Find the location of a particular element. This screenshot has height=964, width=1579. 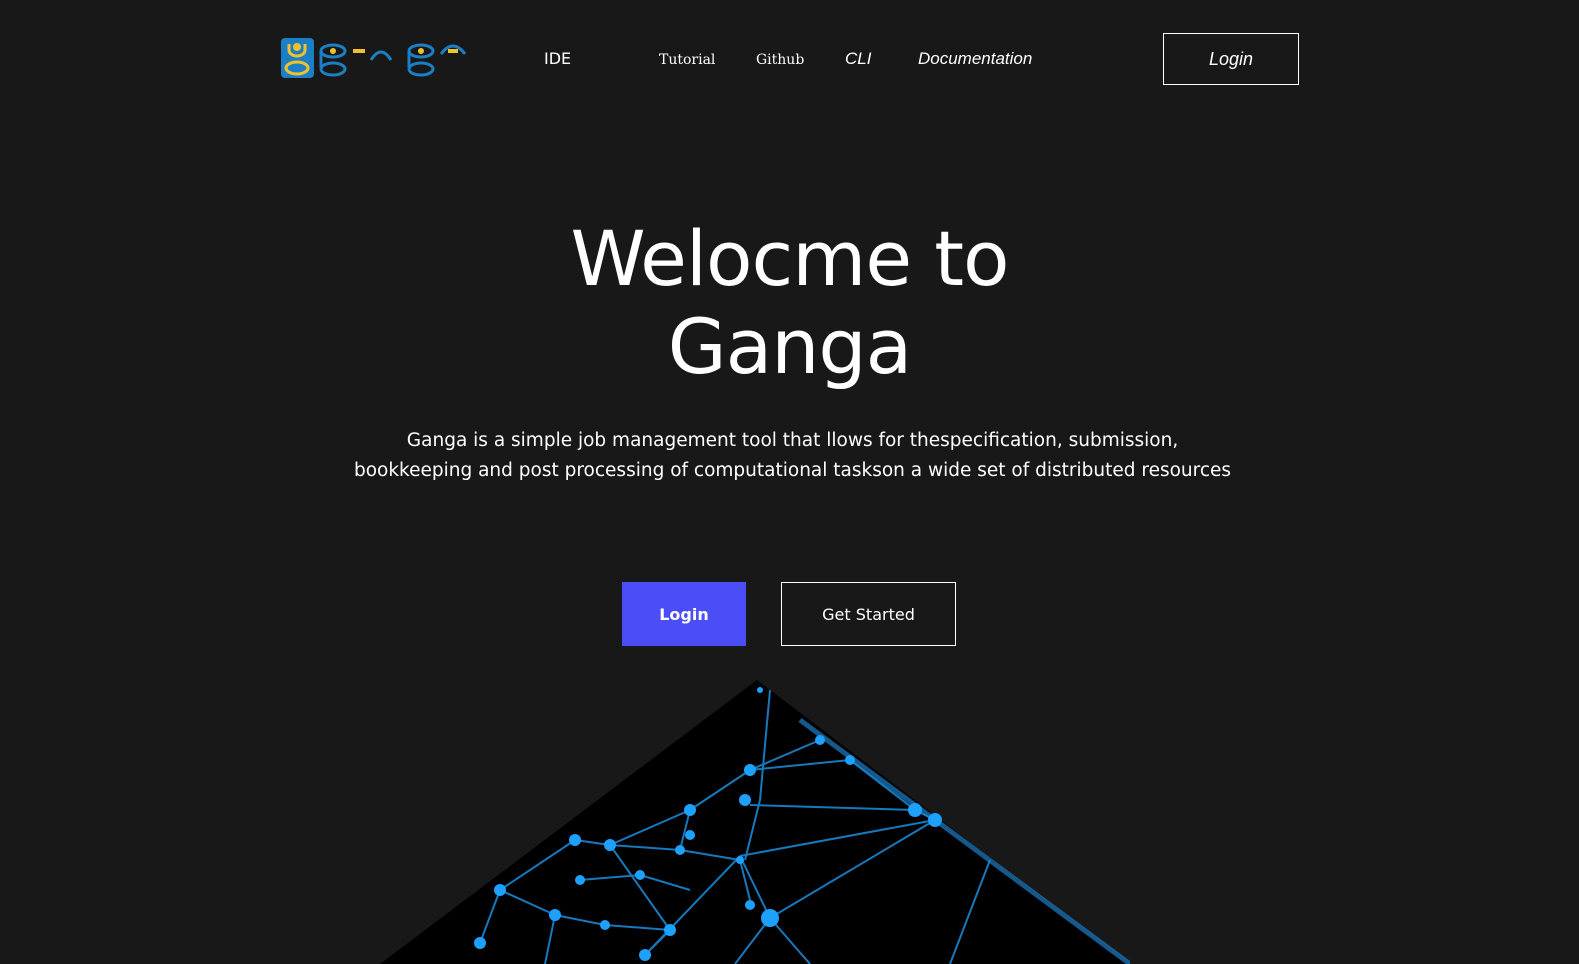

network-graph-illustration is located at coordinates (755, 822).